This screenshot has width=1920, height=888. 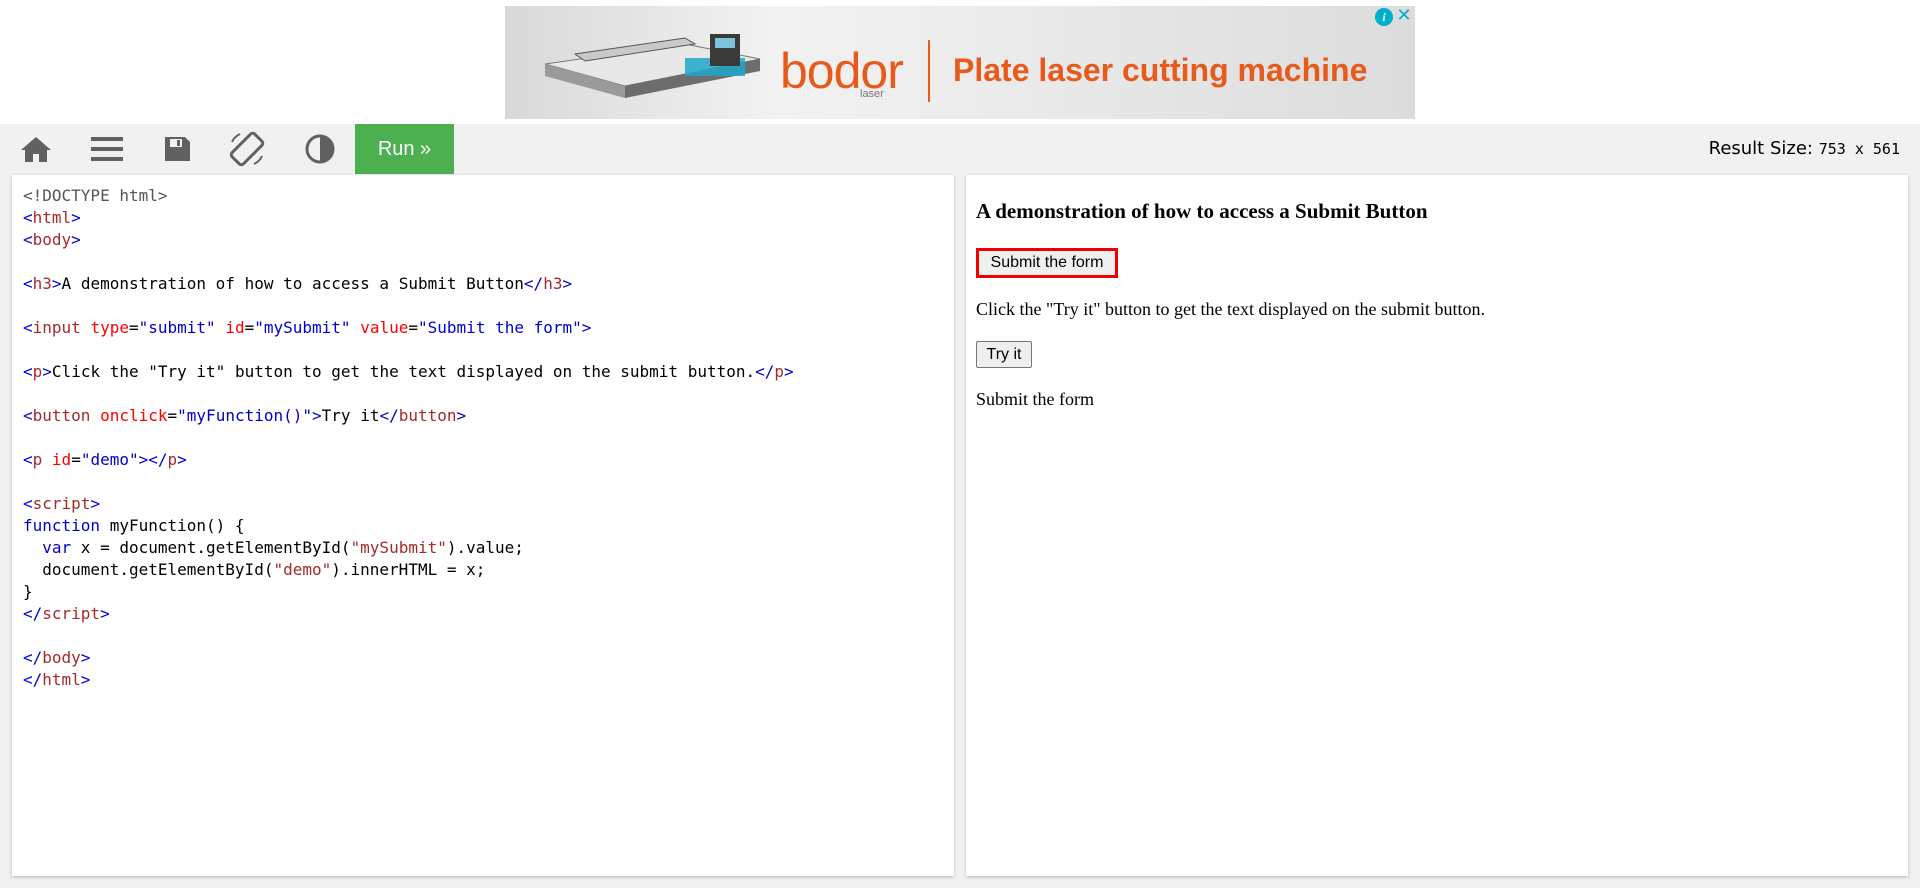 I want to click on laser-machine-image, so click(x=652, y=66).